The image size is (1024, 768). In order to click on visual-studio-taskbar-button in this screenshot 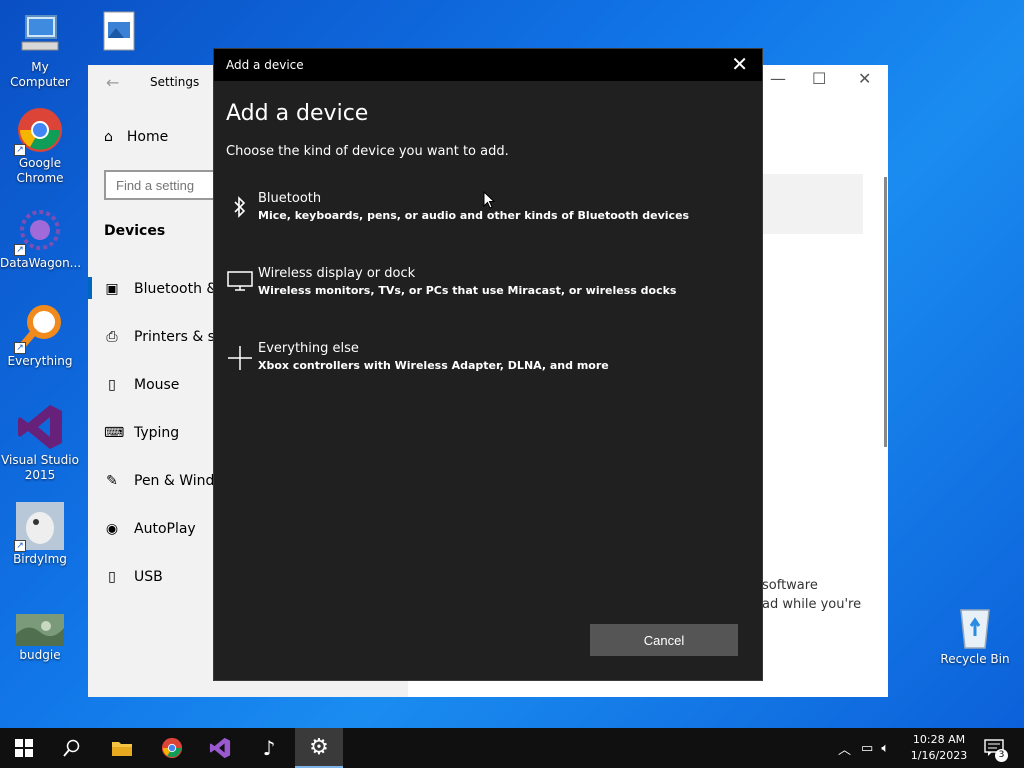, I will do `click(220, 748)`.